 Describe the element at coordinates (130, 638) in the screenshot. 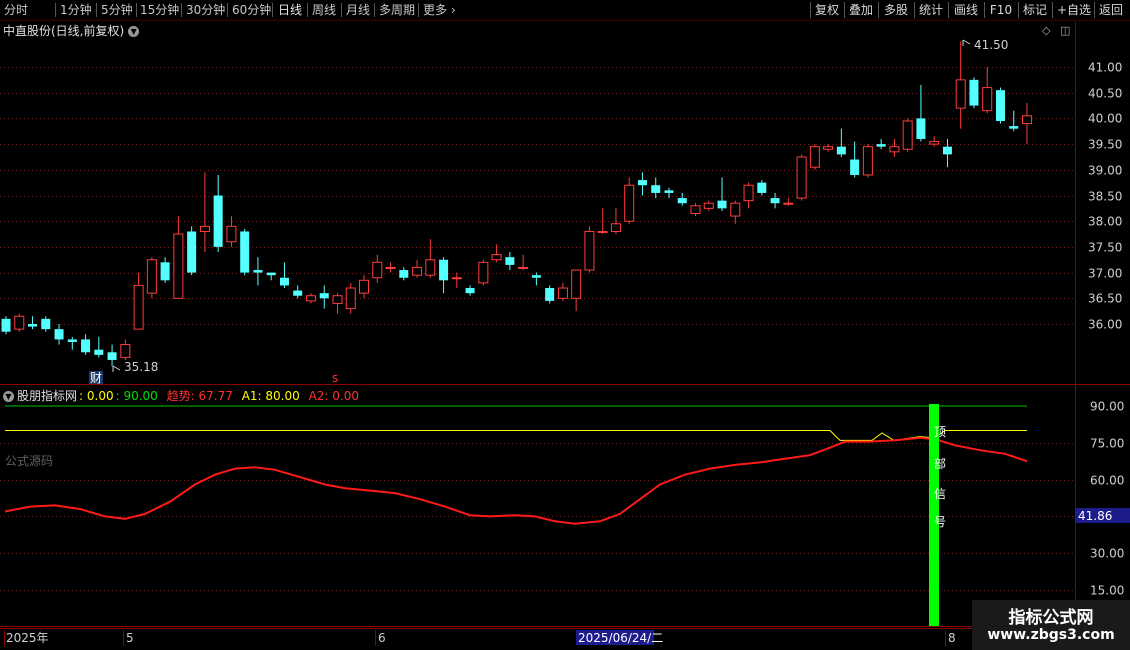

I see `date-may: 5` at that location.